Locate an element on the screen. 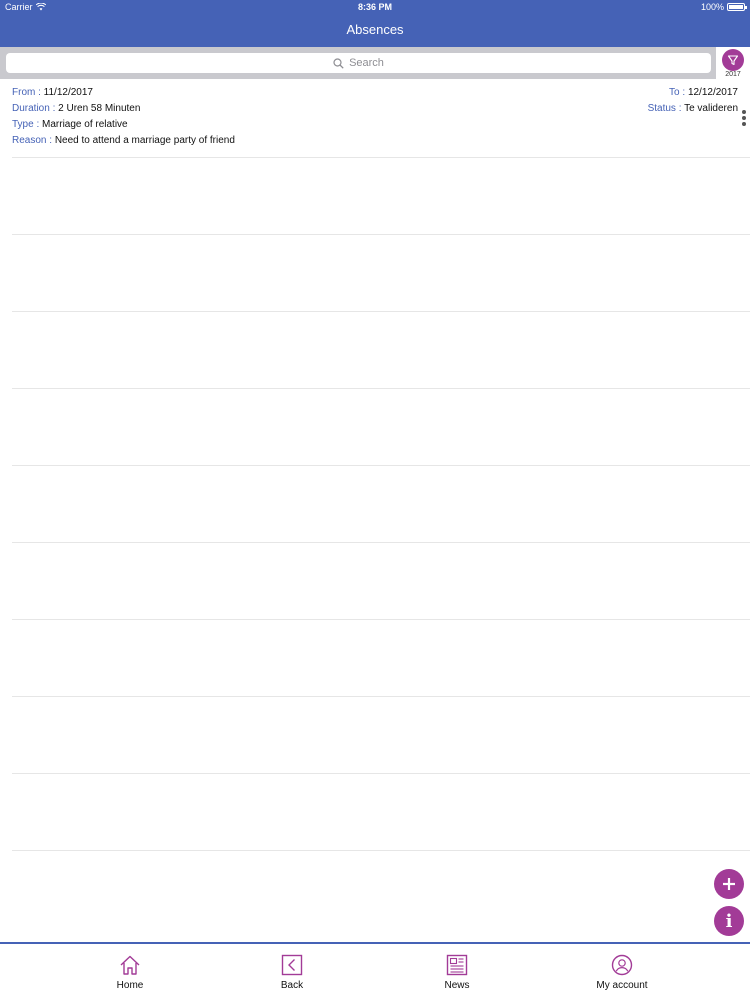 The height and width of the screenshot is (1000, 750). news-icon is located at coordinates (457, 965).